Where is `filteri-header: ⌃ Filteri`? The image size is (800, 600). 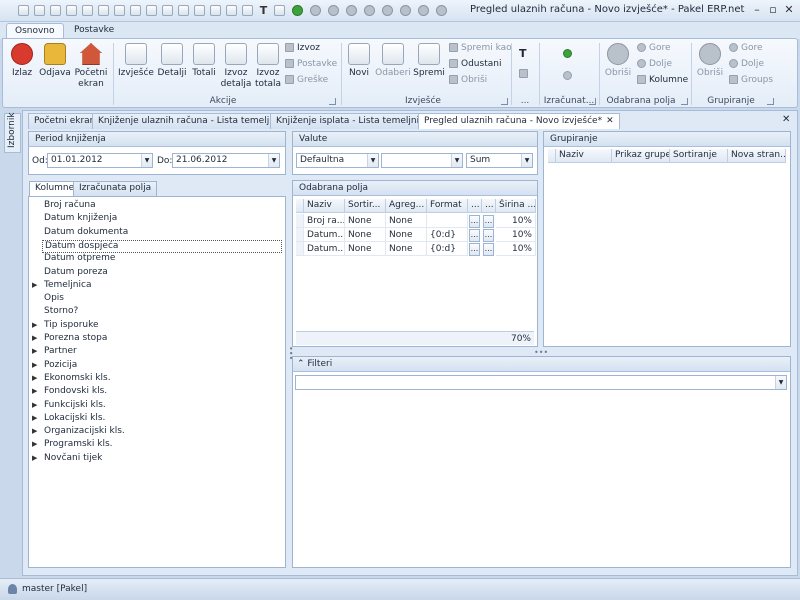 filteri-header: ⌃ Filteri is located at coordinates (541, 364).